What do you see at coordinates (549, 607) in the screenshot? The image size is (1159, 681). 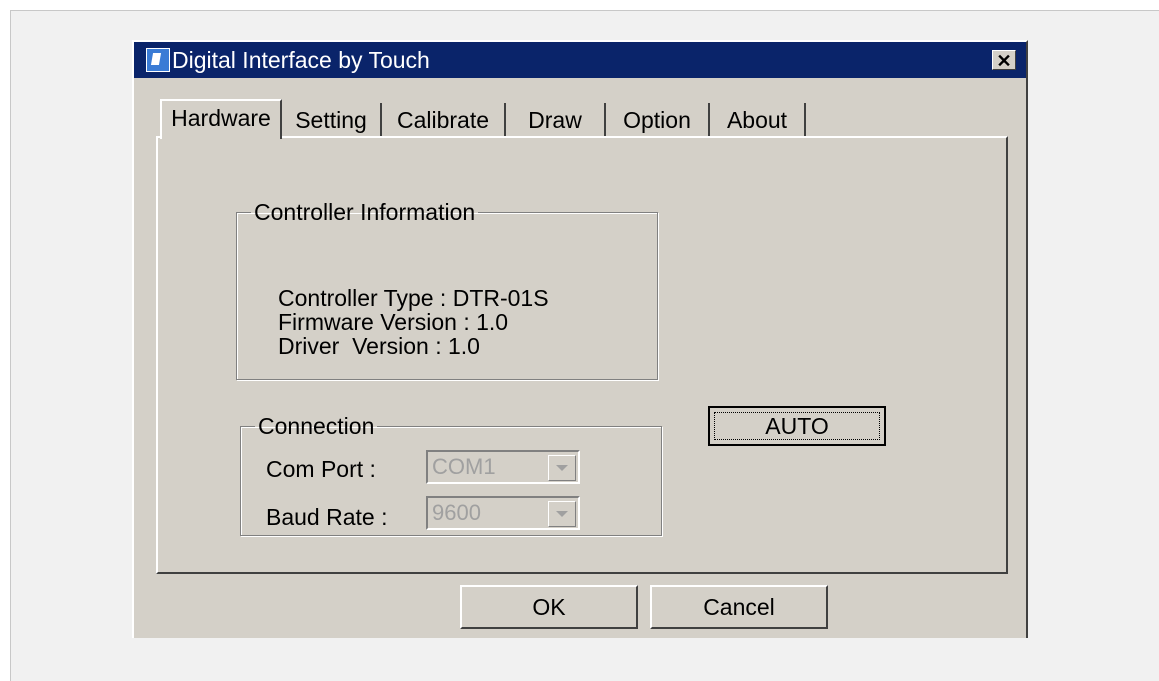 I see `ok-button: OK` at bounding box center [549, 607].